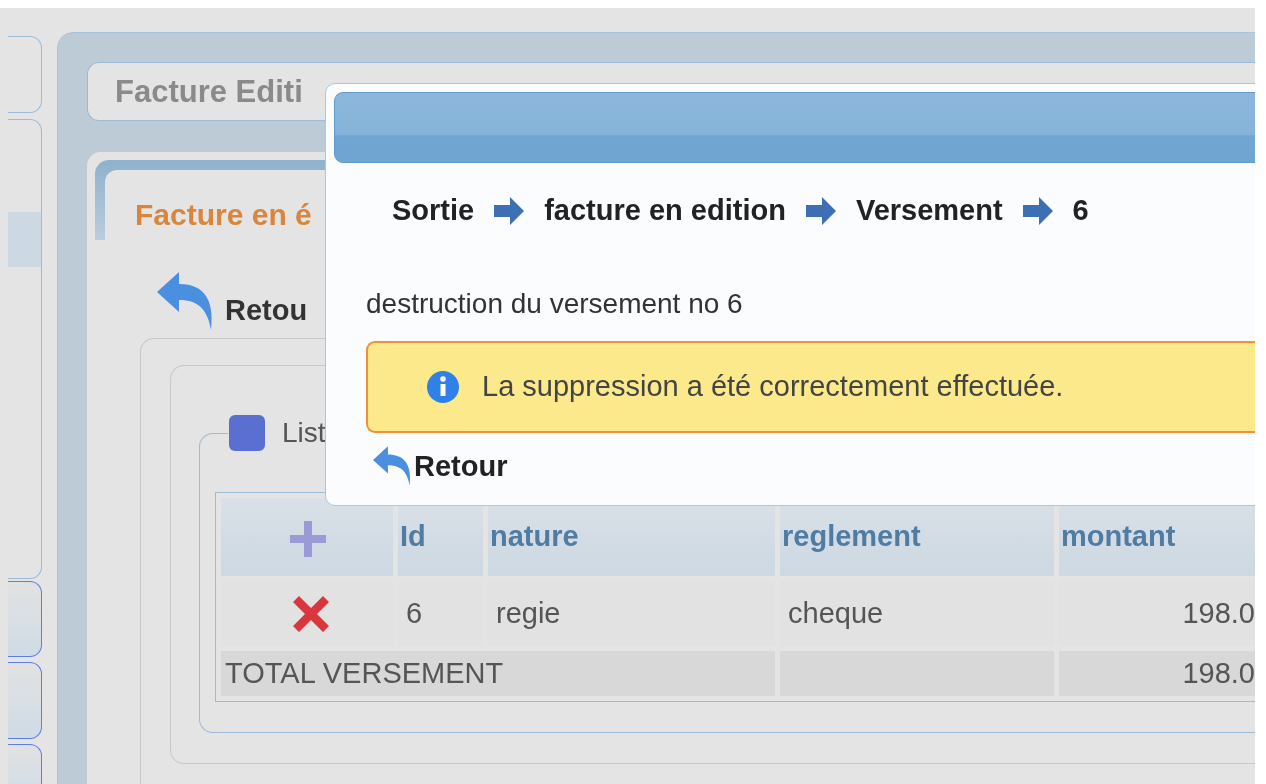 The image size is (1266, 784). What do you see at coordinates (1080, 210) in the screenshot?
I see `breadcrumb-item: 6` at bounding box center [1080, 210].